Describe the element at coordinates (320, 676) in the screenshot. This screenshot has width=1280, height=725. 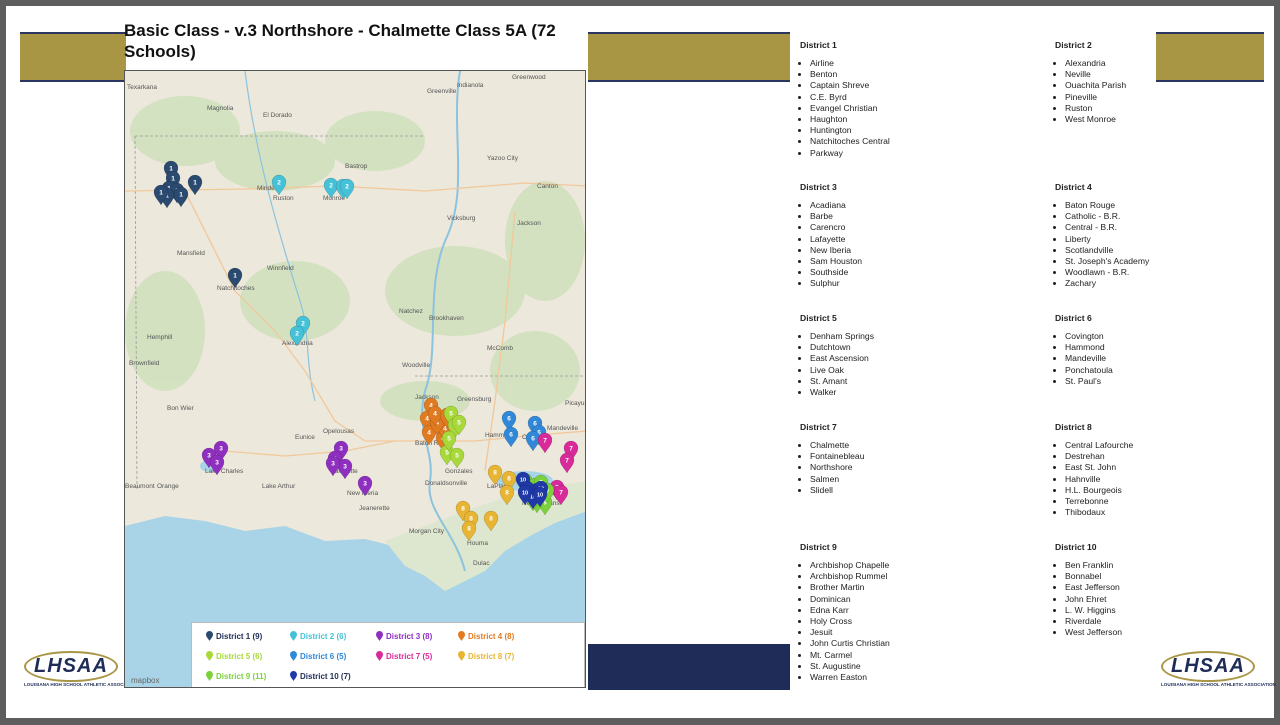
I see `legend-item-district-10: District 10 (7)` at that location.